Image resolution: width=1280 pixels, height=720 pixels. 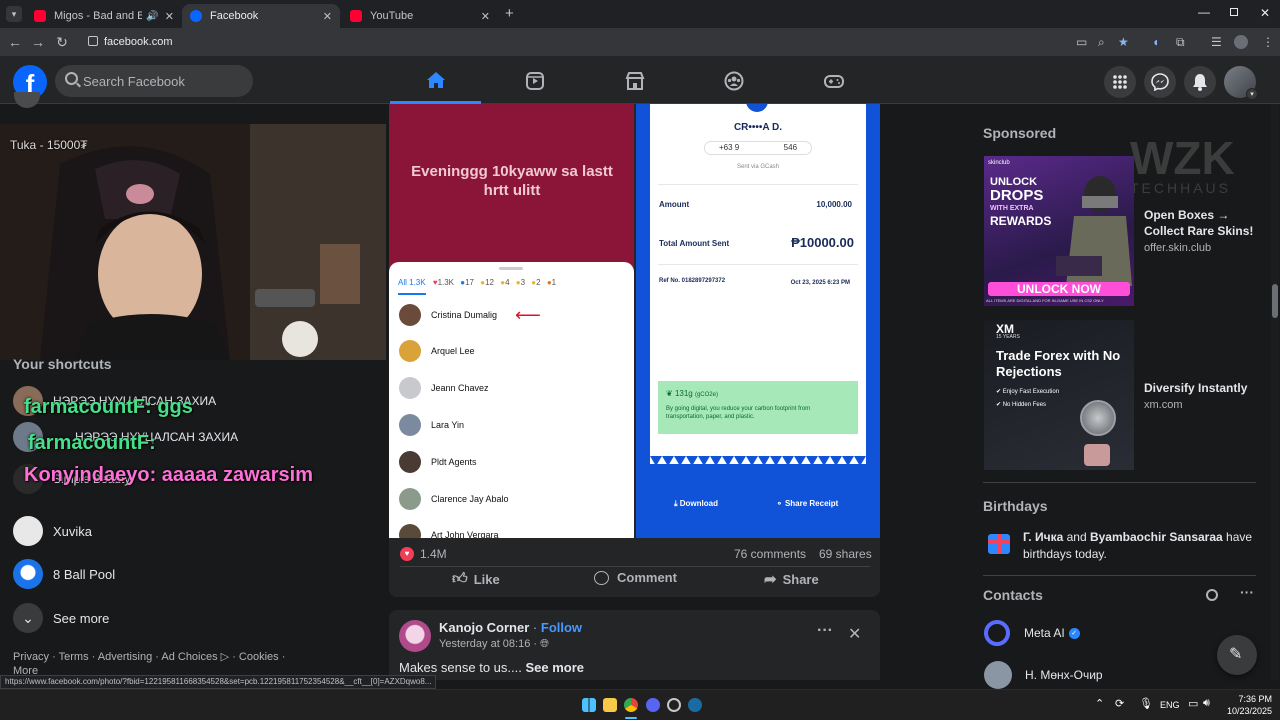 What do you see at coordinates (1234, 12) in the screenshot?
I see `restore-button` at bounding box center [1234, 12].